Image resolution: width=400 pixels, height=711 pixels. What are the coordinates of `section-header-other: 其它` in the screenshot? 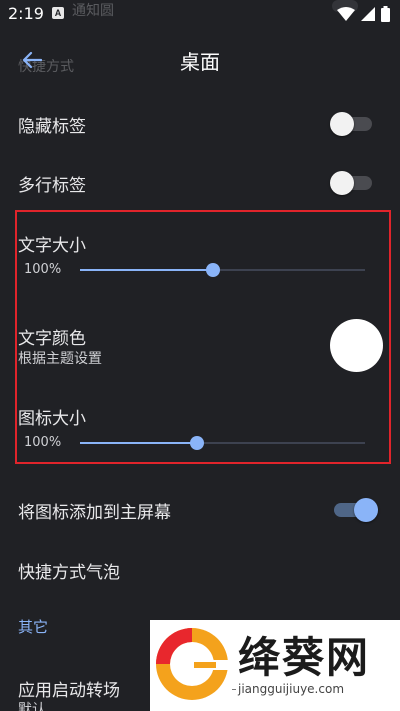 It's located at (33, 627).